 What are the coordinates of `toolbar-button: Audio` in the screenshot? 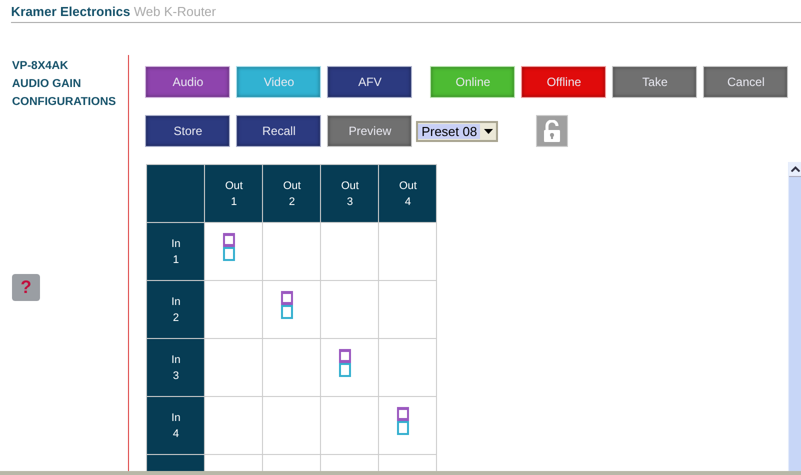 It's located at (187, 82).